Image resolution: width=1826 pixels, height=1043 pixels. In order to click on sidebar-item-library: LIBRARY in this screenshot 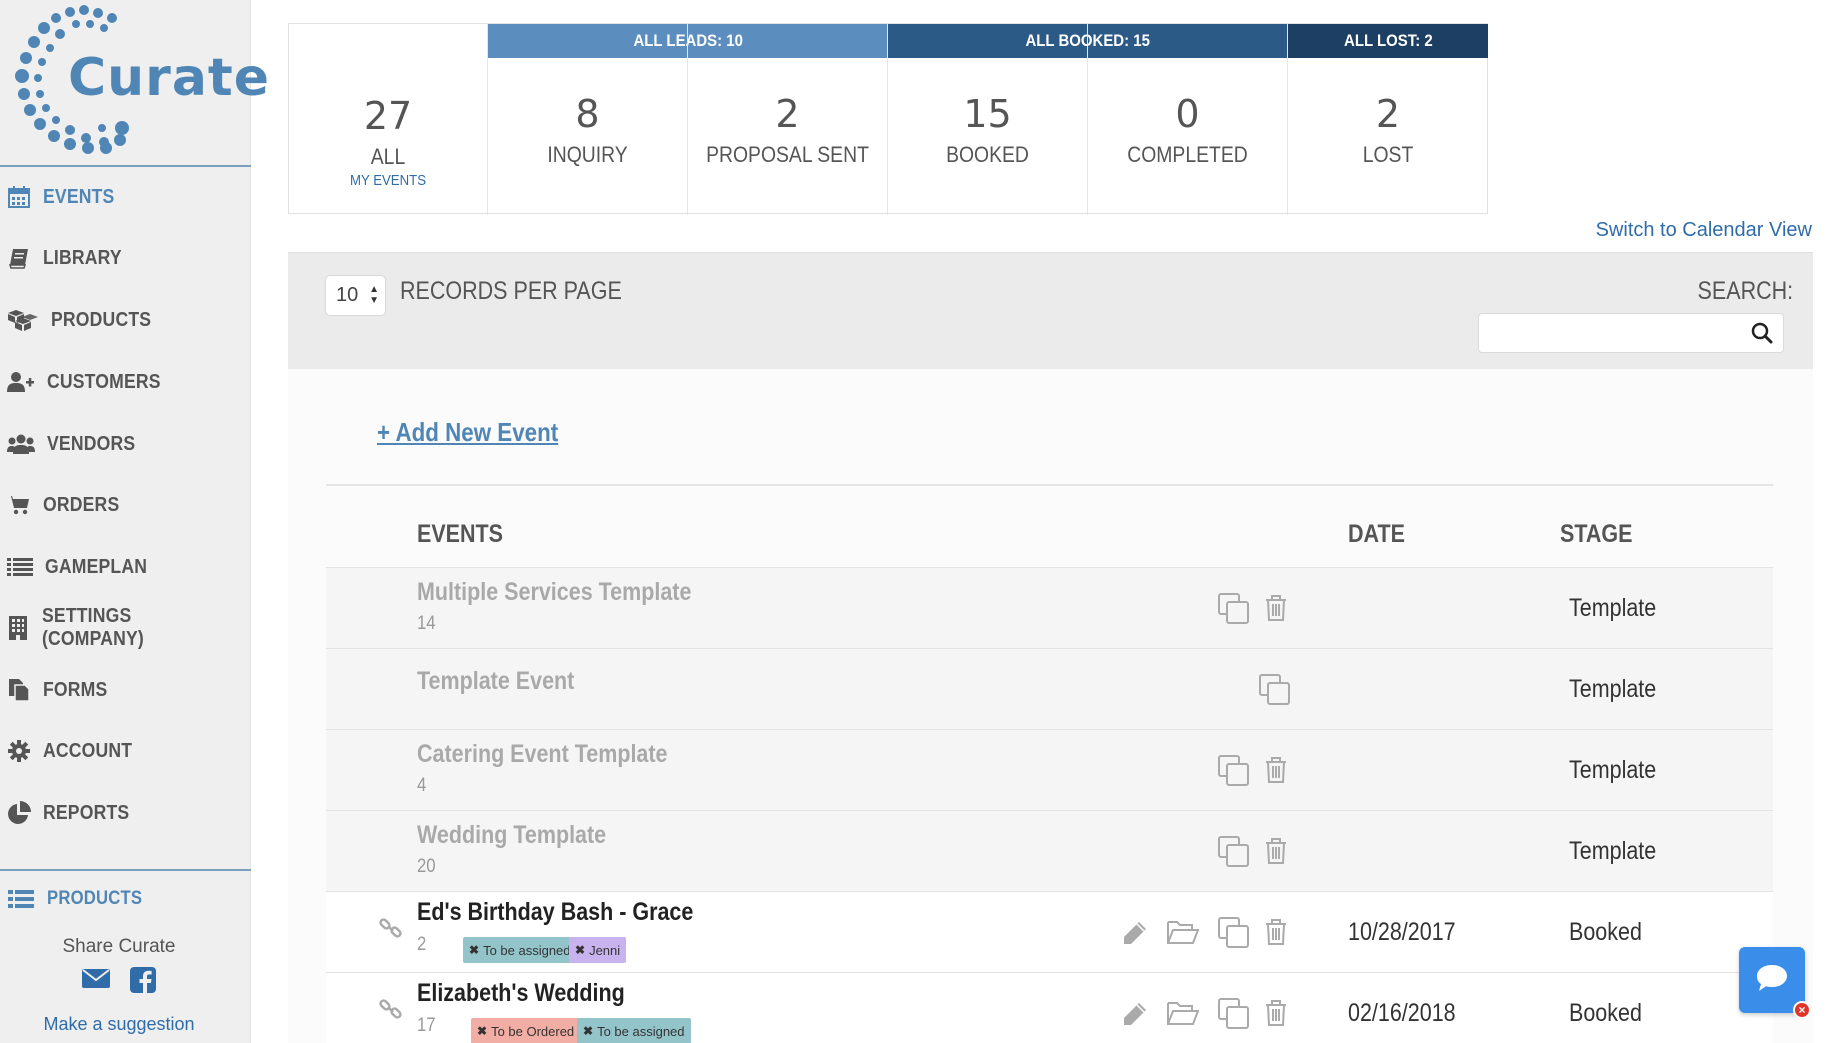, I will do `click(125, 258)`.